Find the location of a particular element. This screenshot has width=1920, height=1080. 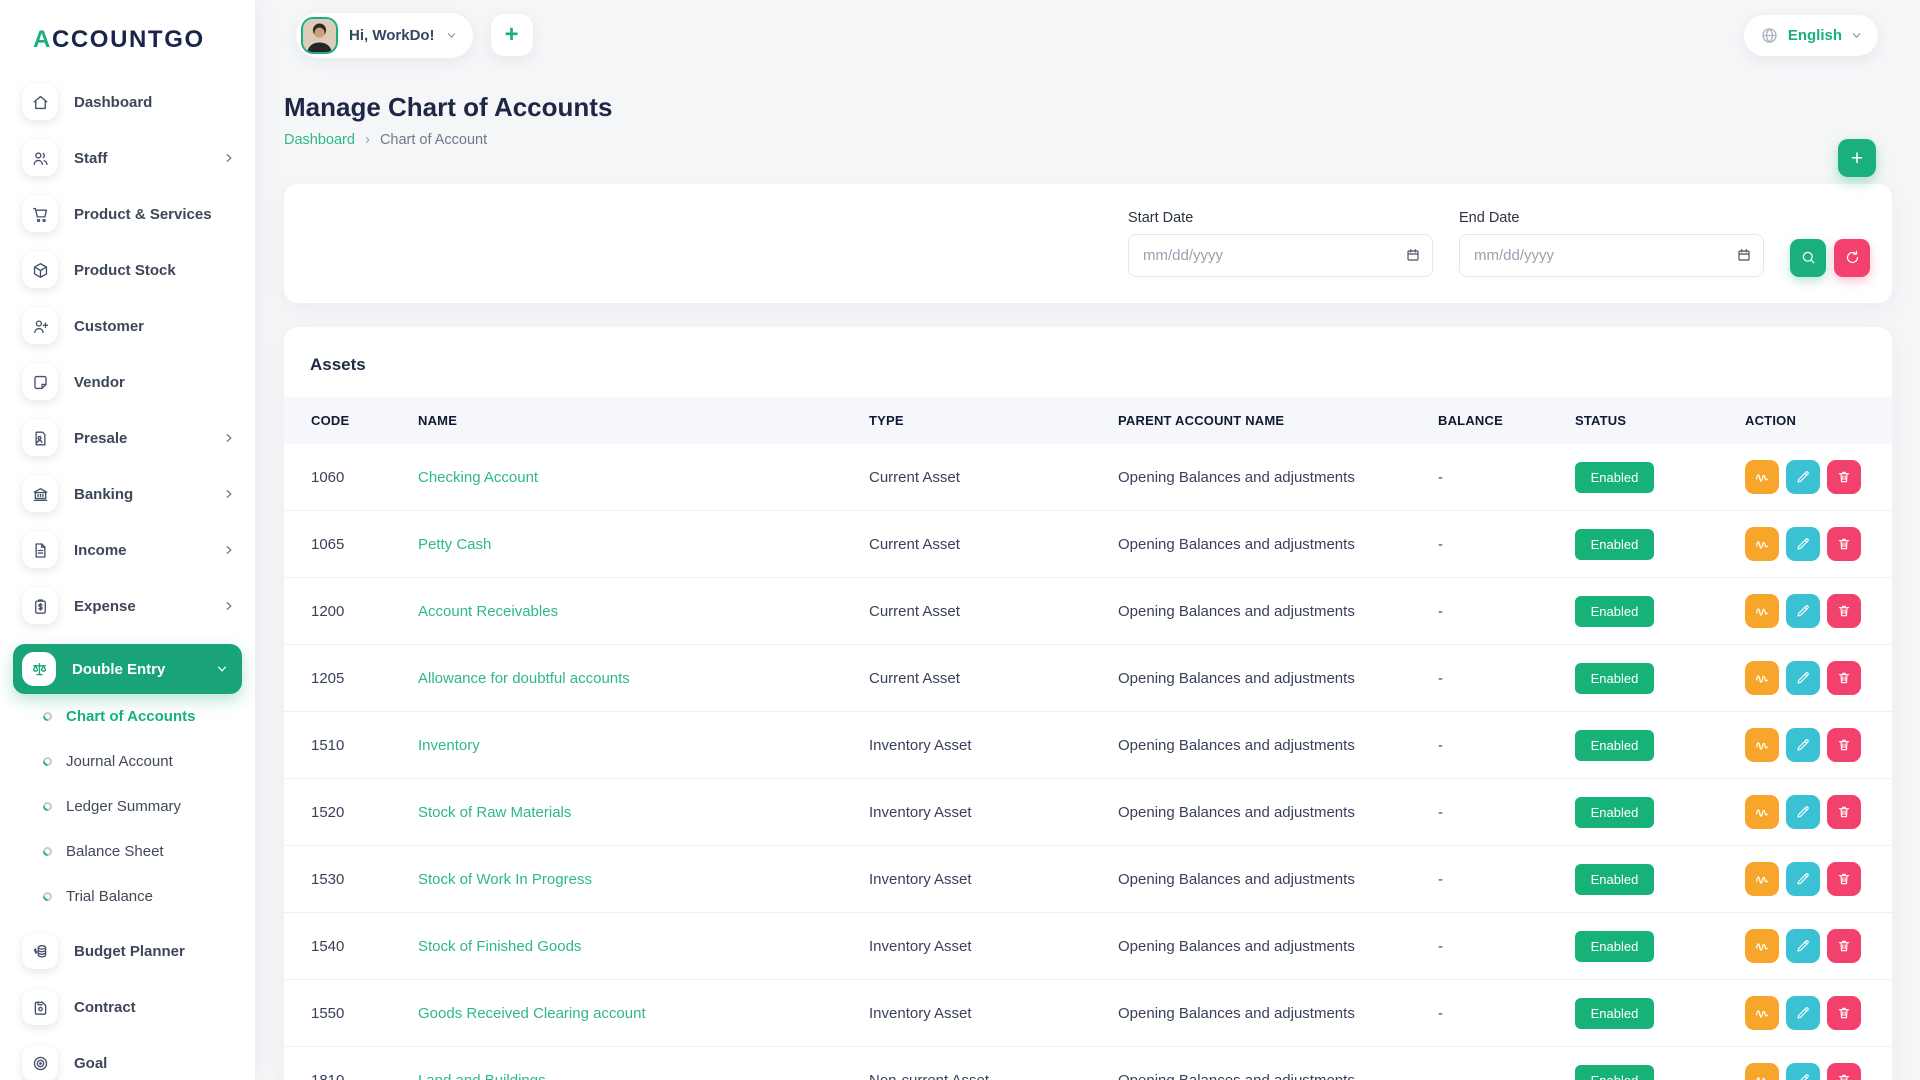

edit-icon is located at coordinates (1803, 879).